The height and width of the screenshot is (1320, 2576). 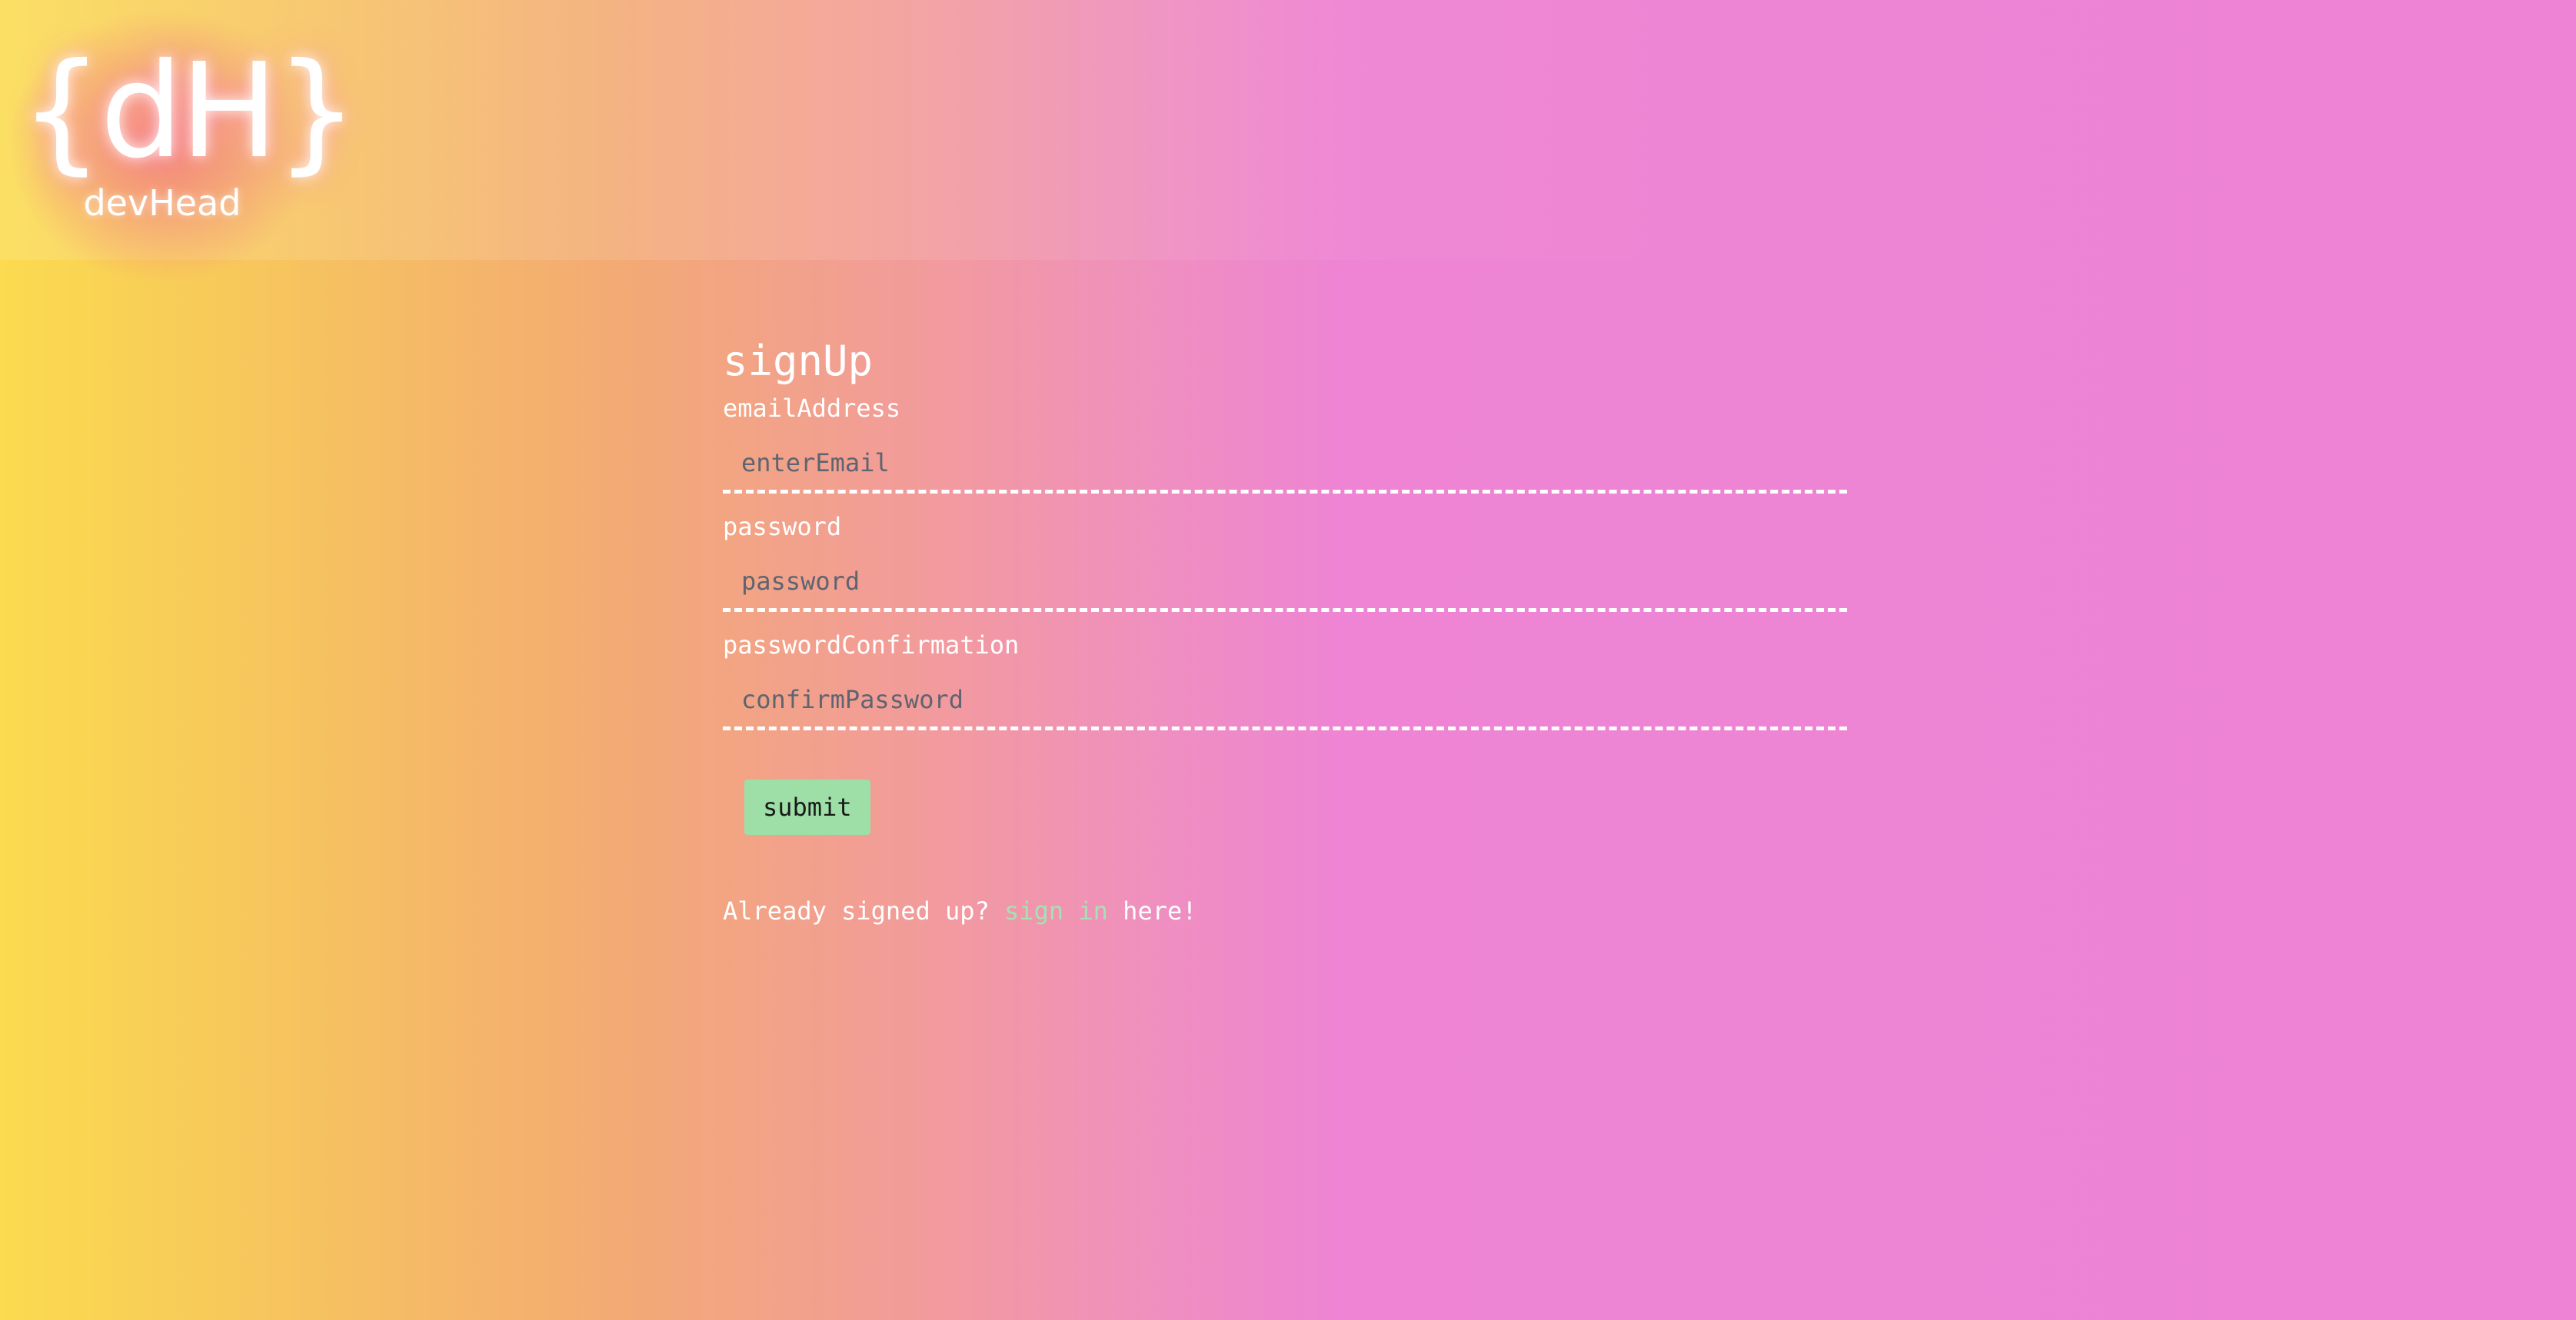 What do you see at coordinates (864, 911) in the screenshot?
I see `signin-prefix: Already signed up?` at bounding box center [864, 911].